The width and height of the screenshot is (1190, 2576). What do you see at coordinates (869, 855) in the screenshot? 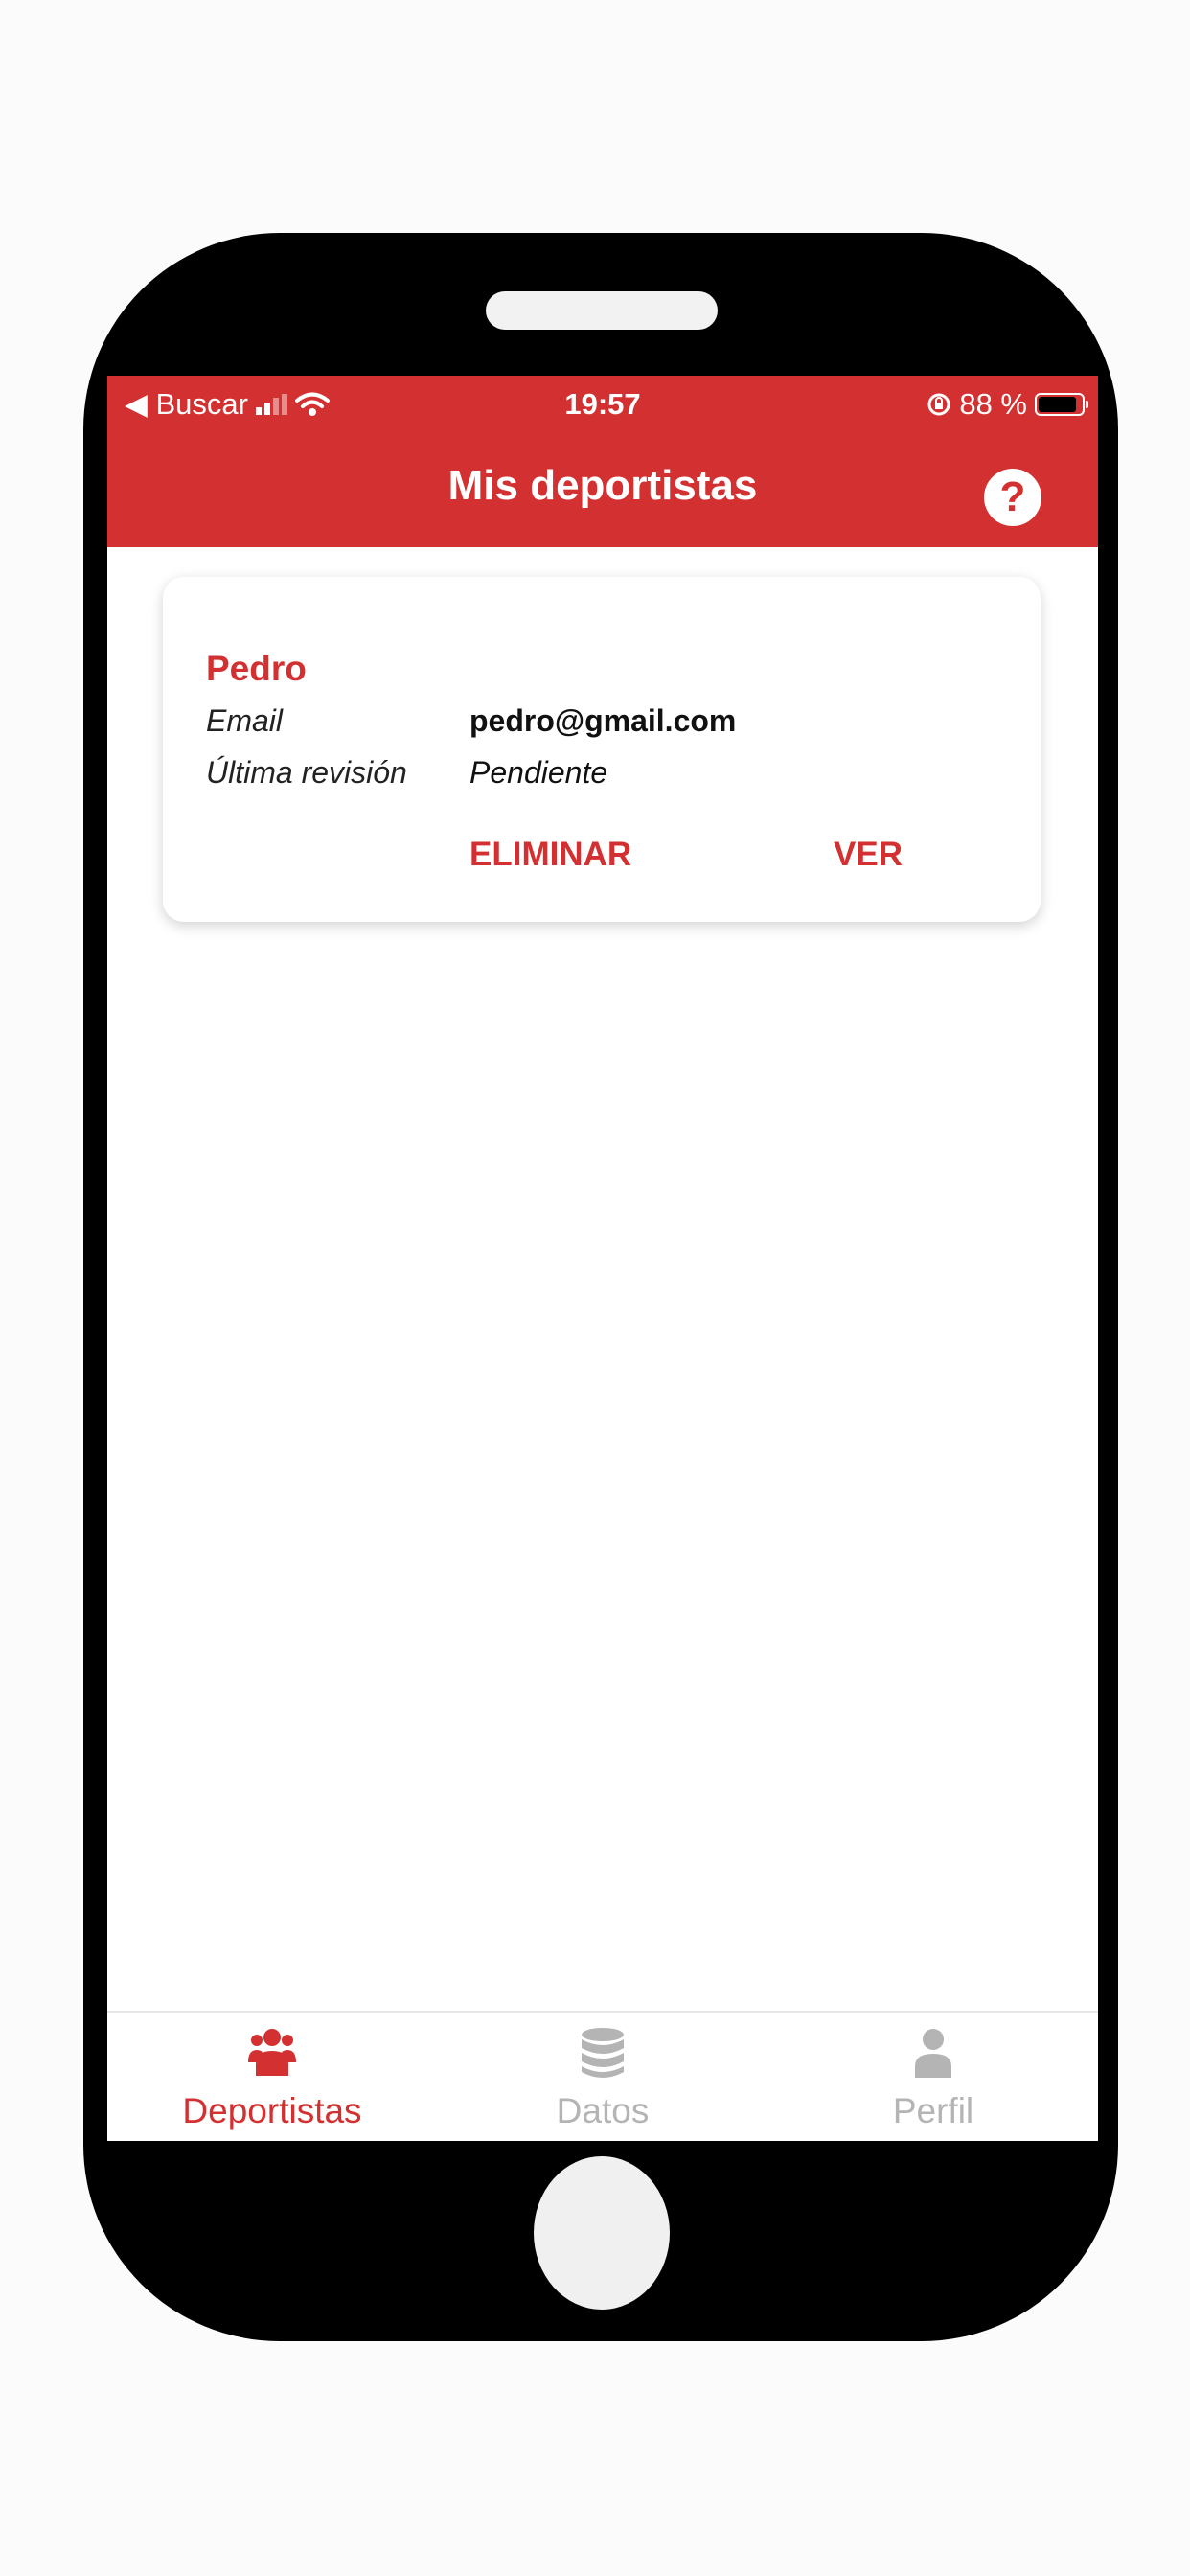
I see `view-button: VER` at bounding box center [869, 855].